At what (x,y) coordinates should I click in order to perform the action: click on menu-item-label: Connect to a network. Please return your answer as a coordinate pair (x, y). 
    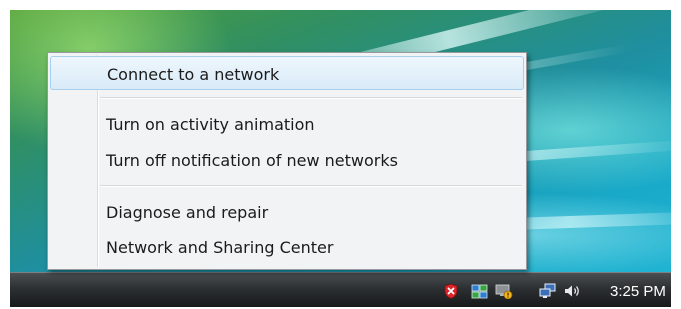
    Looking at the image, I should click on (193, 74).